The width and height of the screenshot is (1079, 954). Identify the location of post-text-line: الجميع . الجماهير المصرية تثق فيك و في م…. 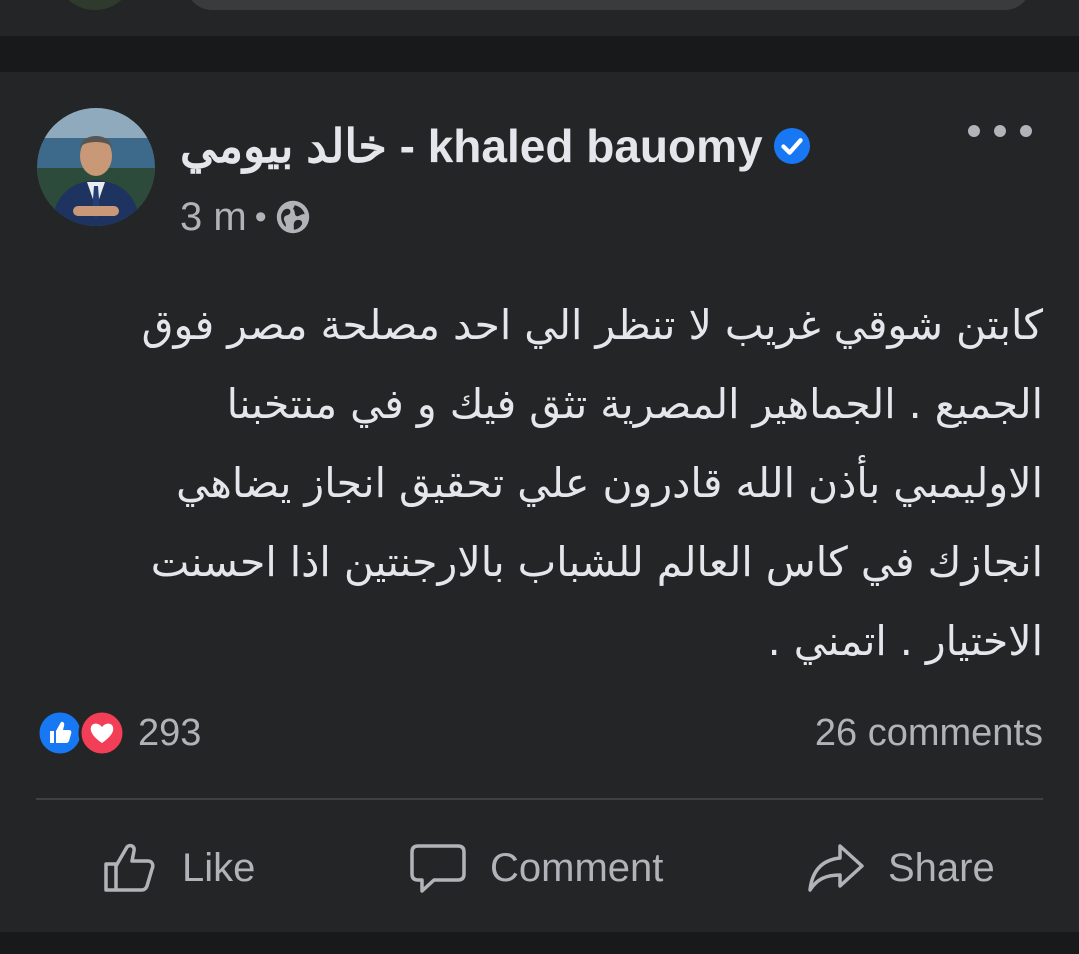
(634, 404).